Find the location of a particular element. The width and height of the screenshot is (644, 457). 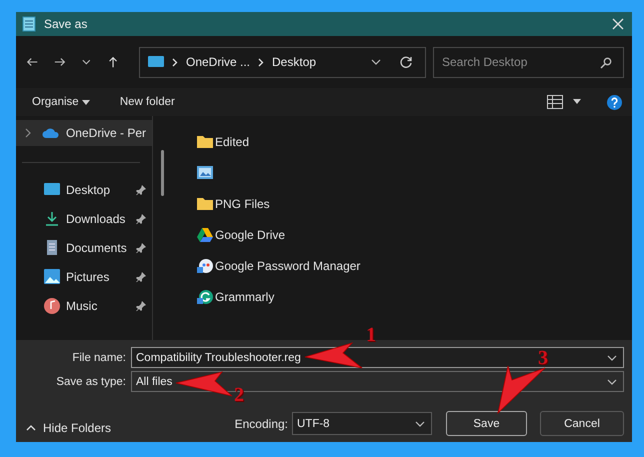

download-icon is located at coordinates (52, 218).